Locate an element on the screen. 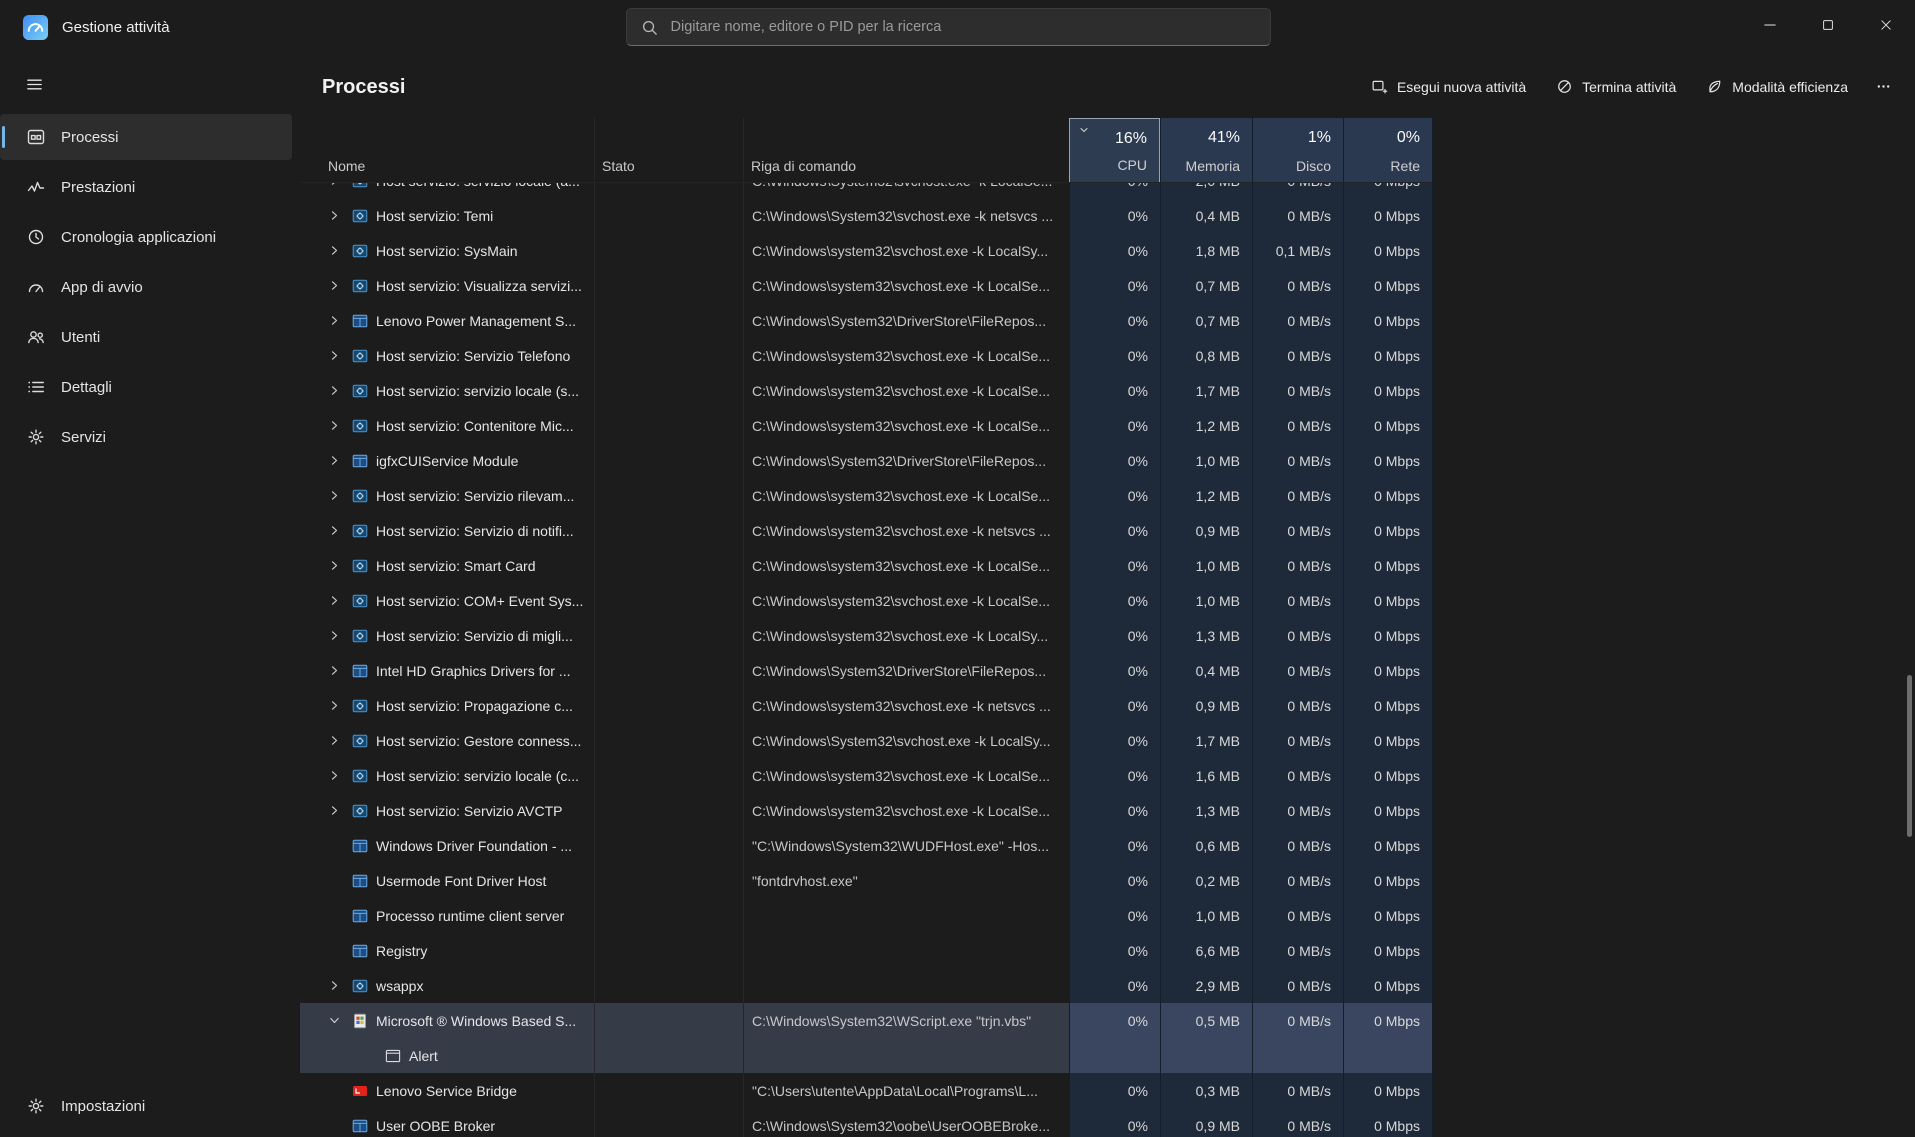 This screenshot has height=1137, width=1915. vertical-scrollbar is located at coordinates (1909, 756).